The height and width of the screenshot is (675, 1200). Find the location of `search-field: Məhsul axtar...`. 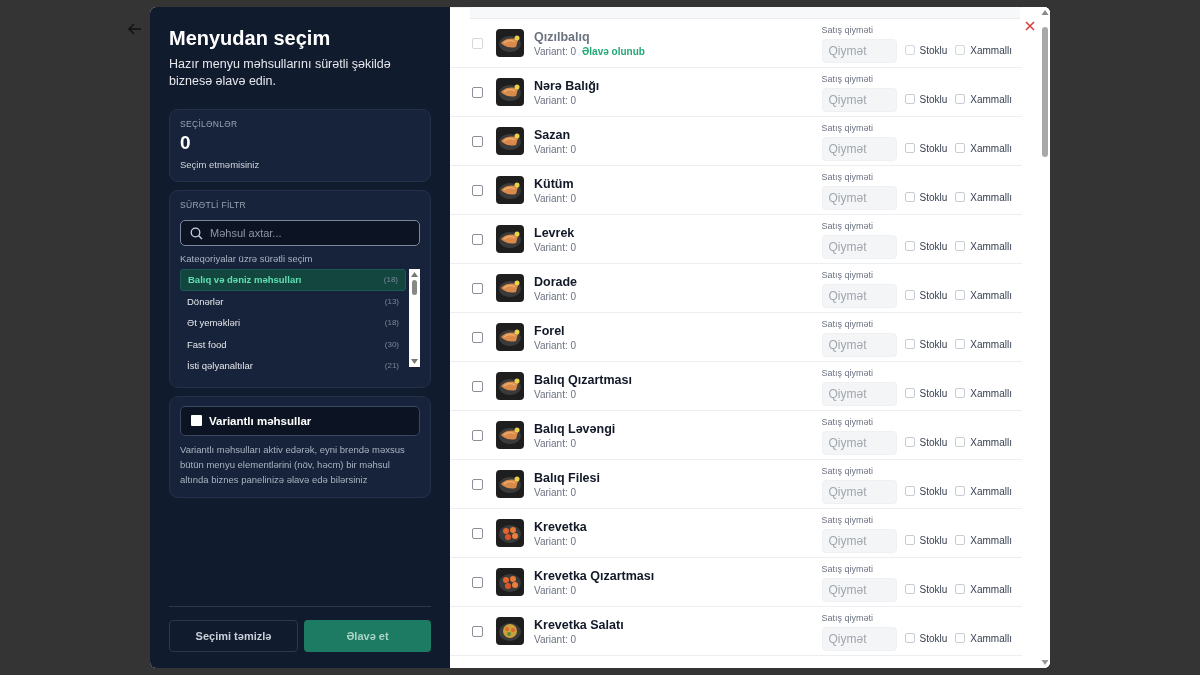

search-field: Məhsul axtar... is located at coordinates (300, 233).